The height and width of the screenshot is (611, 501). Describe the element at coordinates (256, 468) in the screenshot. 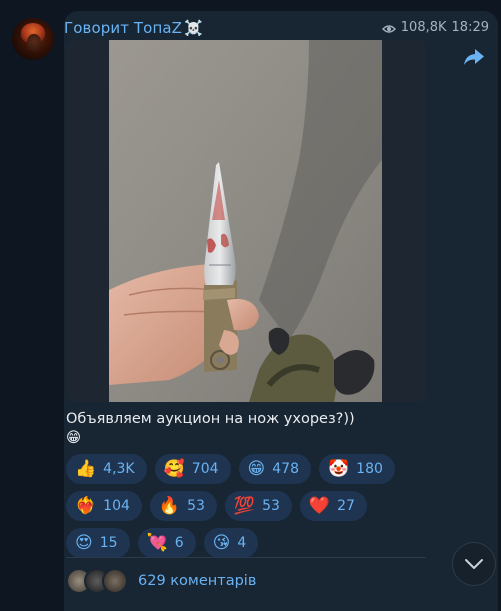

I see `grin-icon: 😁` at that location.